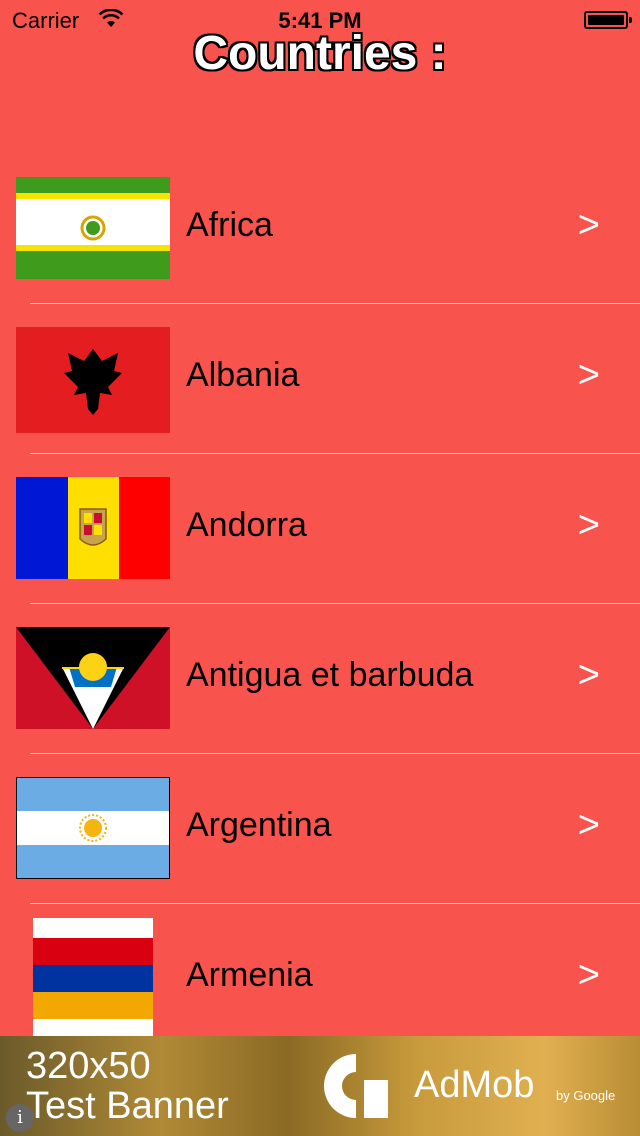  Describe the element at coordinates (93, 678) in the screenshot. I see `antigua-barbuda-flag-icon` at that location.